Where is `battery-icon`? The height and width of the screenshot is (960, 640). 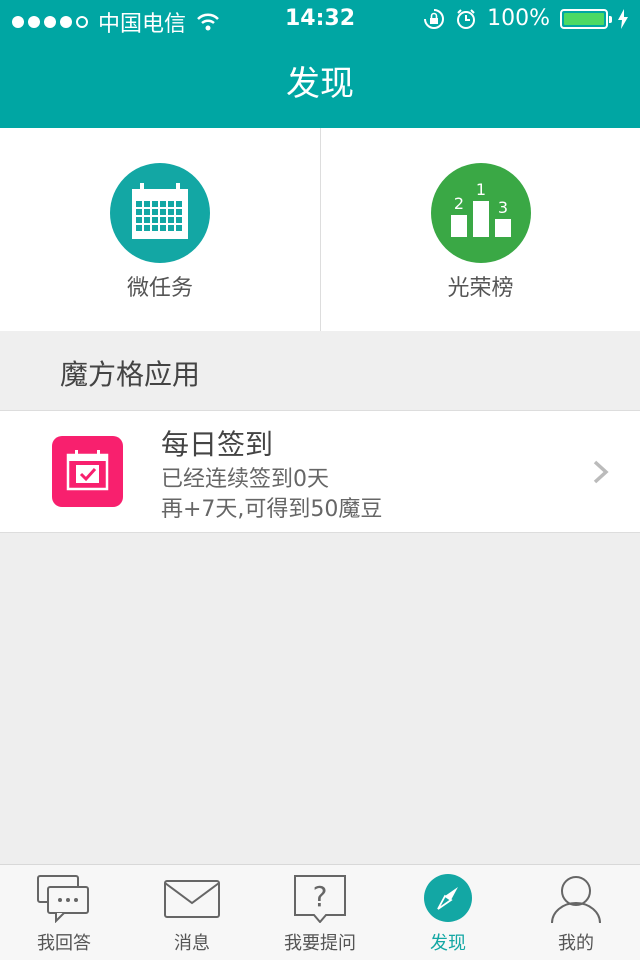 battery-icon is located at coordinates (586, 18).